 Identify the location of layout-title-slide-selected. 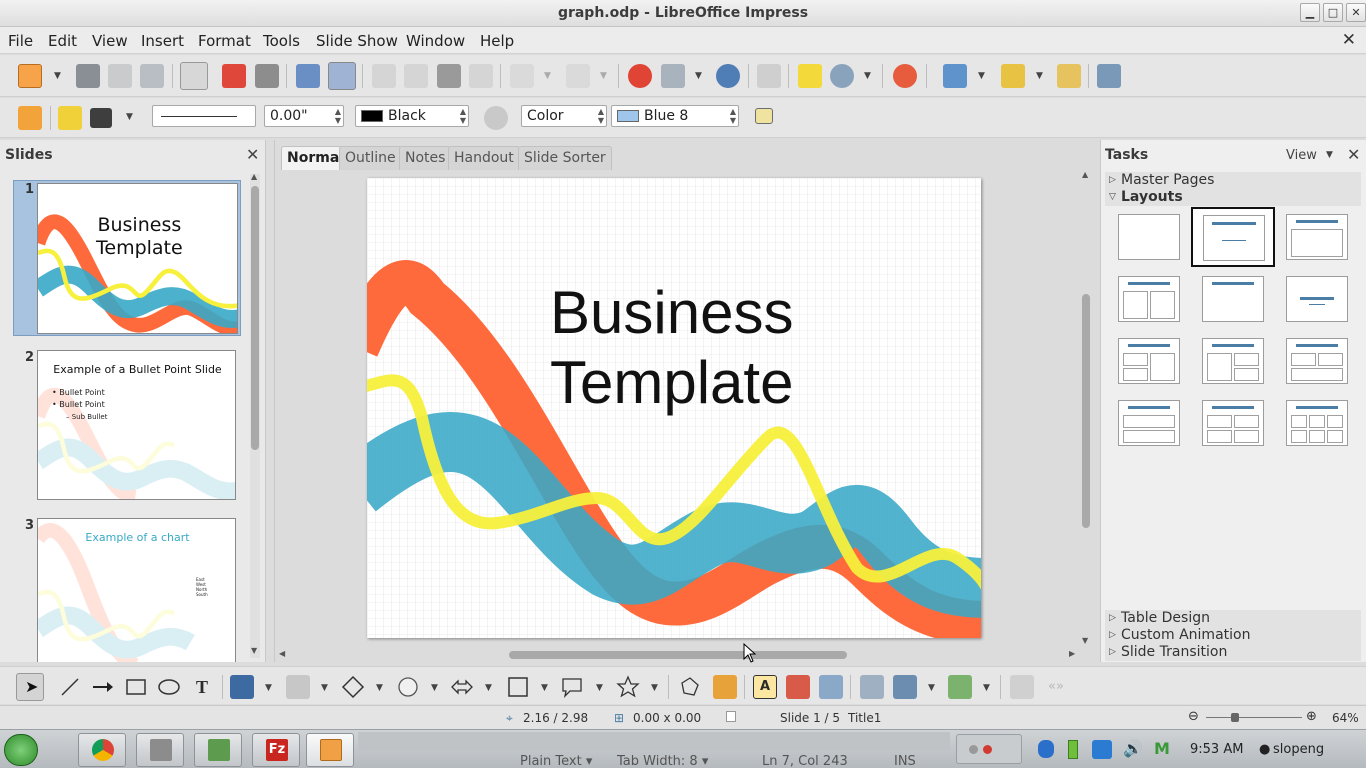
(1233, 237).